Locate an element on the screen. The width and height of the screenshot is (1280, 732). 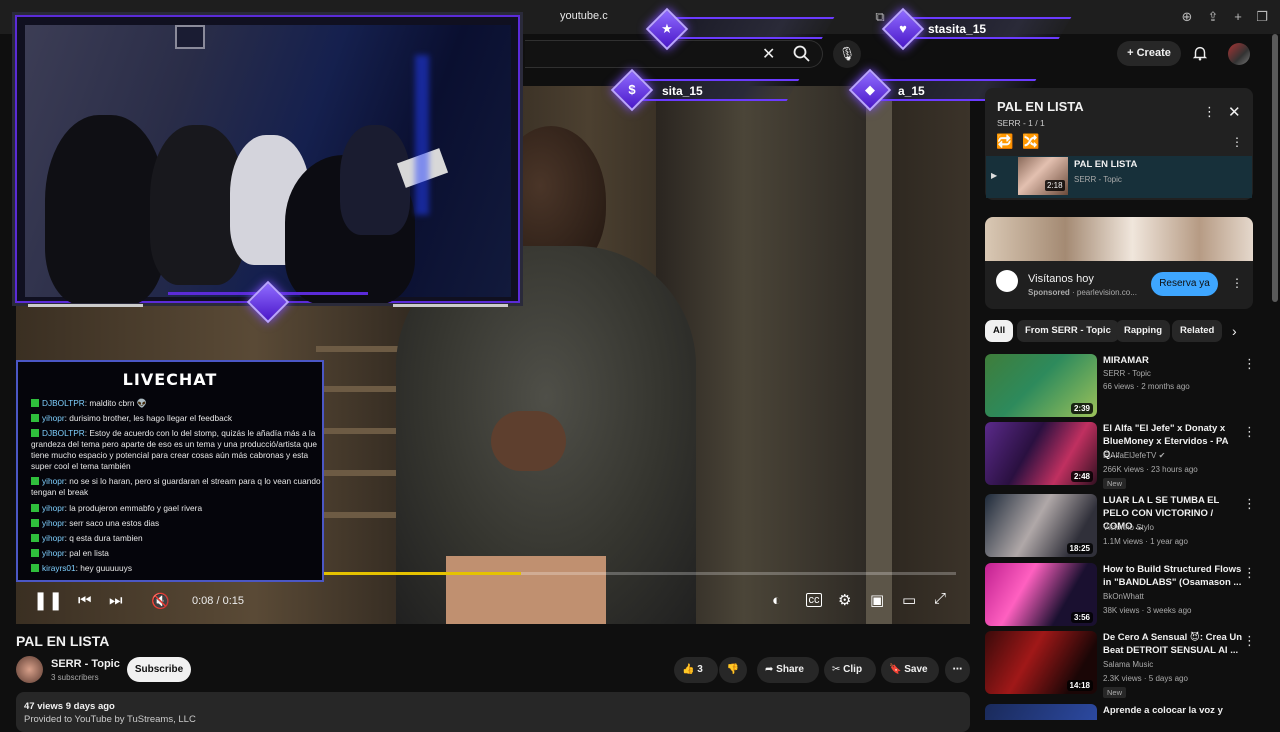
playlist-item-channel: SERR - Topic is located at coordinates (1098, 179).